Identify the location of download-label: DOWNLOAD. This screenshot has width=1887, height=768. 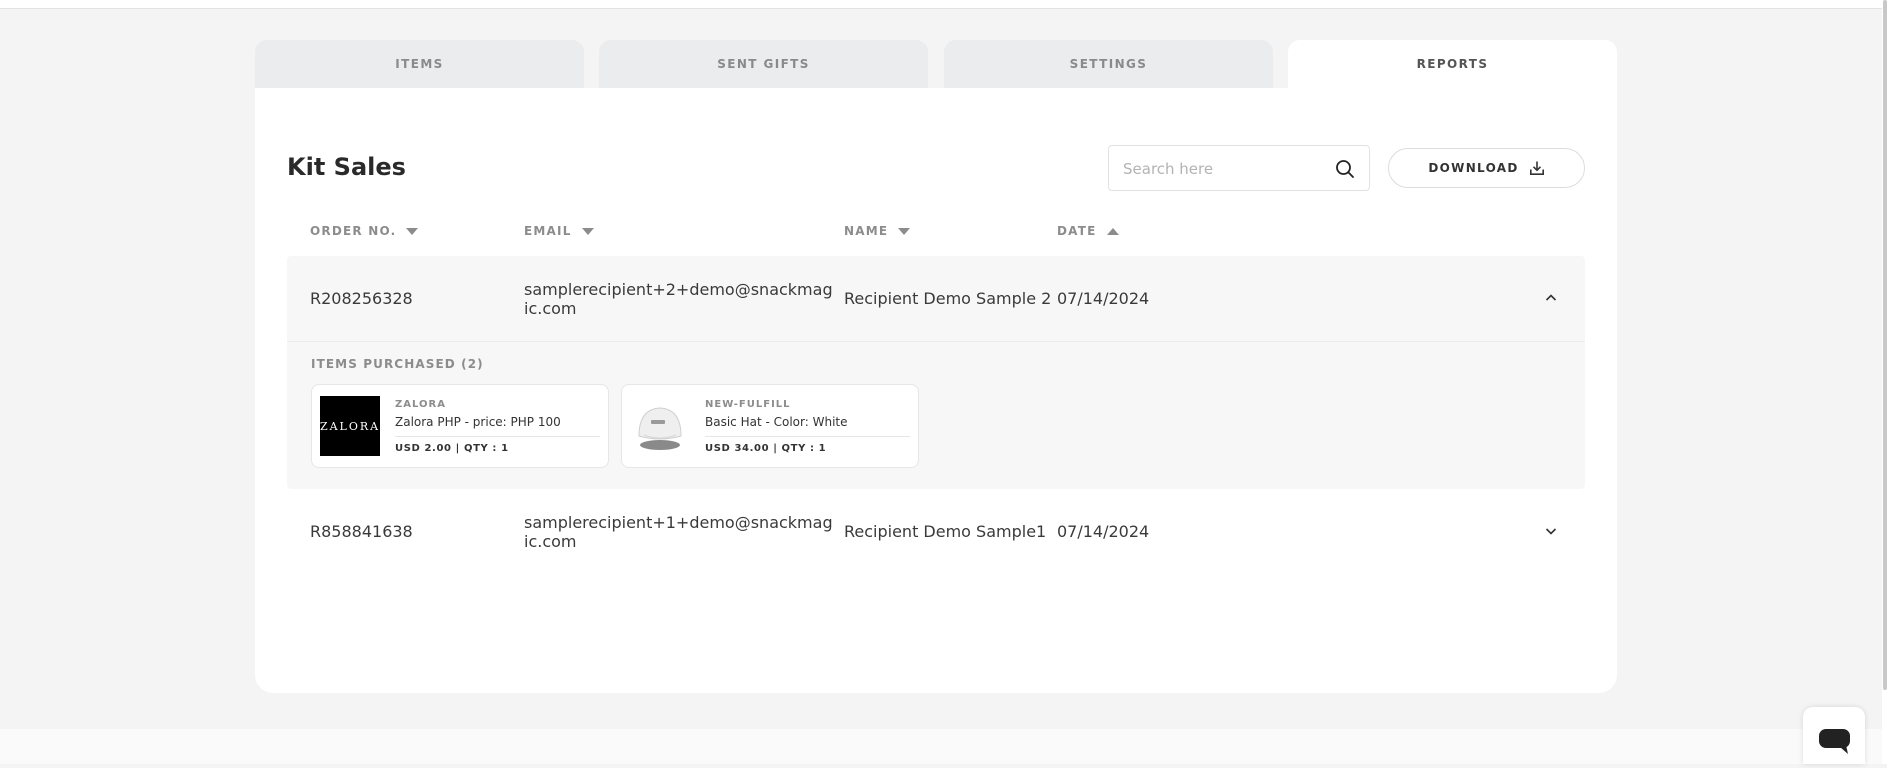
(1473, 168).